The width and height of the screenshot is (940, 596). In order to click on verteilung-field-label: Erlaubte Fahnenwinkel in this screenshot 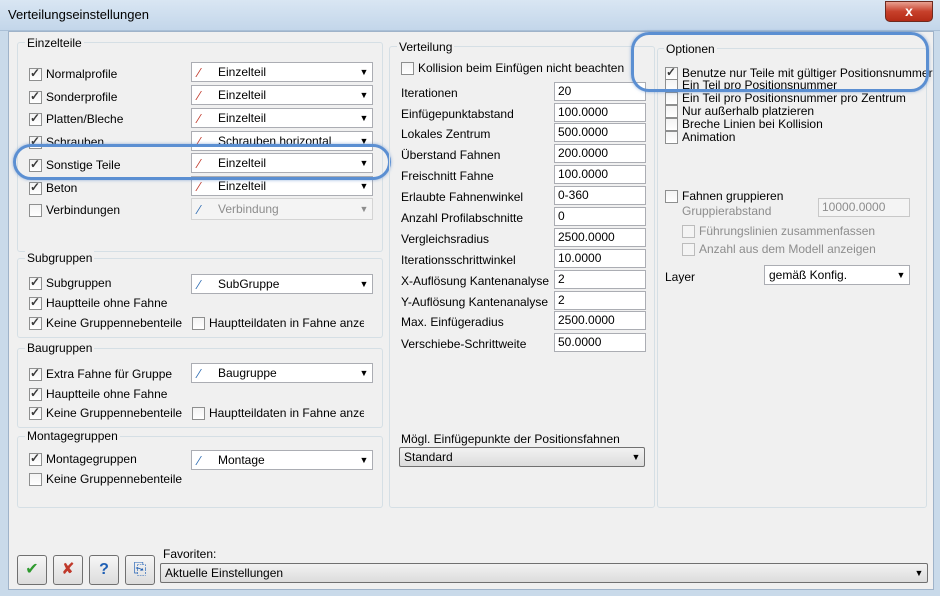, I will do `click(462, 197)`.